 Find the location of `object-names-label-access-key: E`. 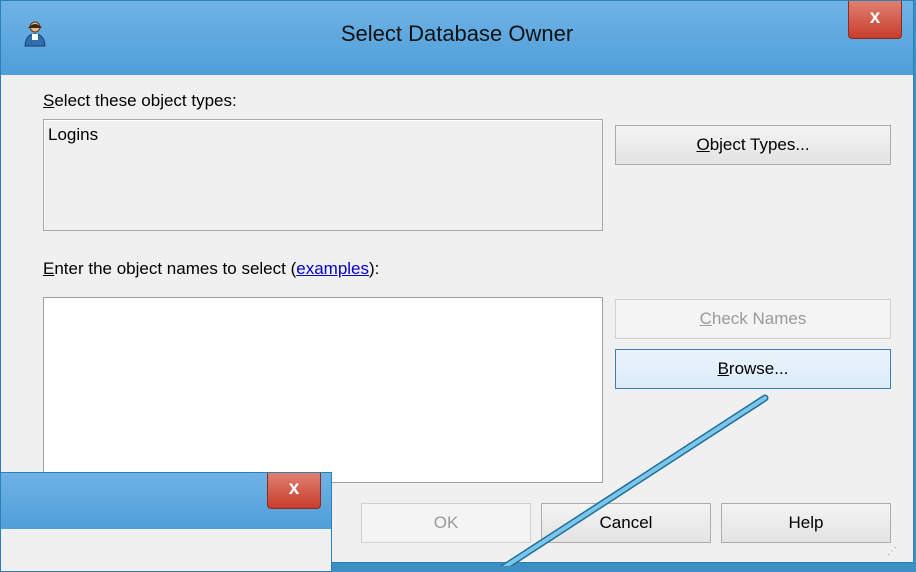

object-names-label-access-key: E is located at coordinates (49, 268).